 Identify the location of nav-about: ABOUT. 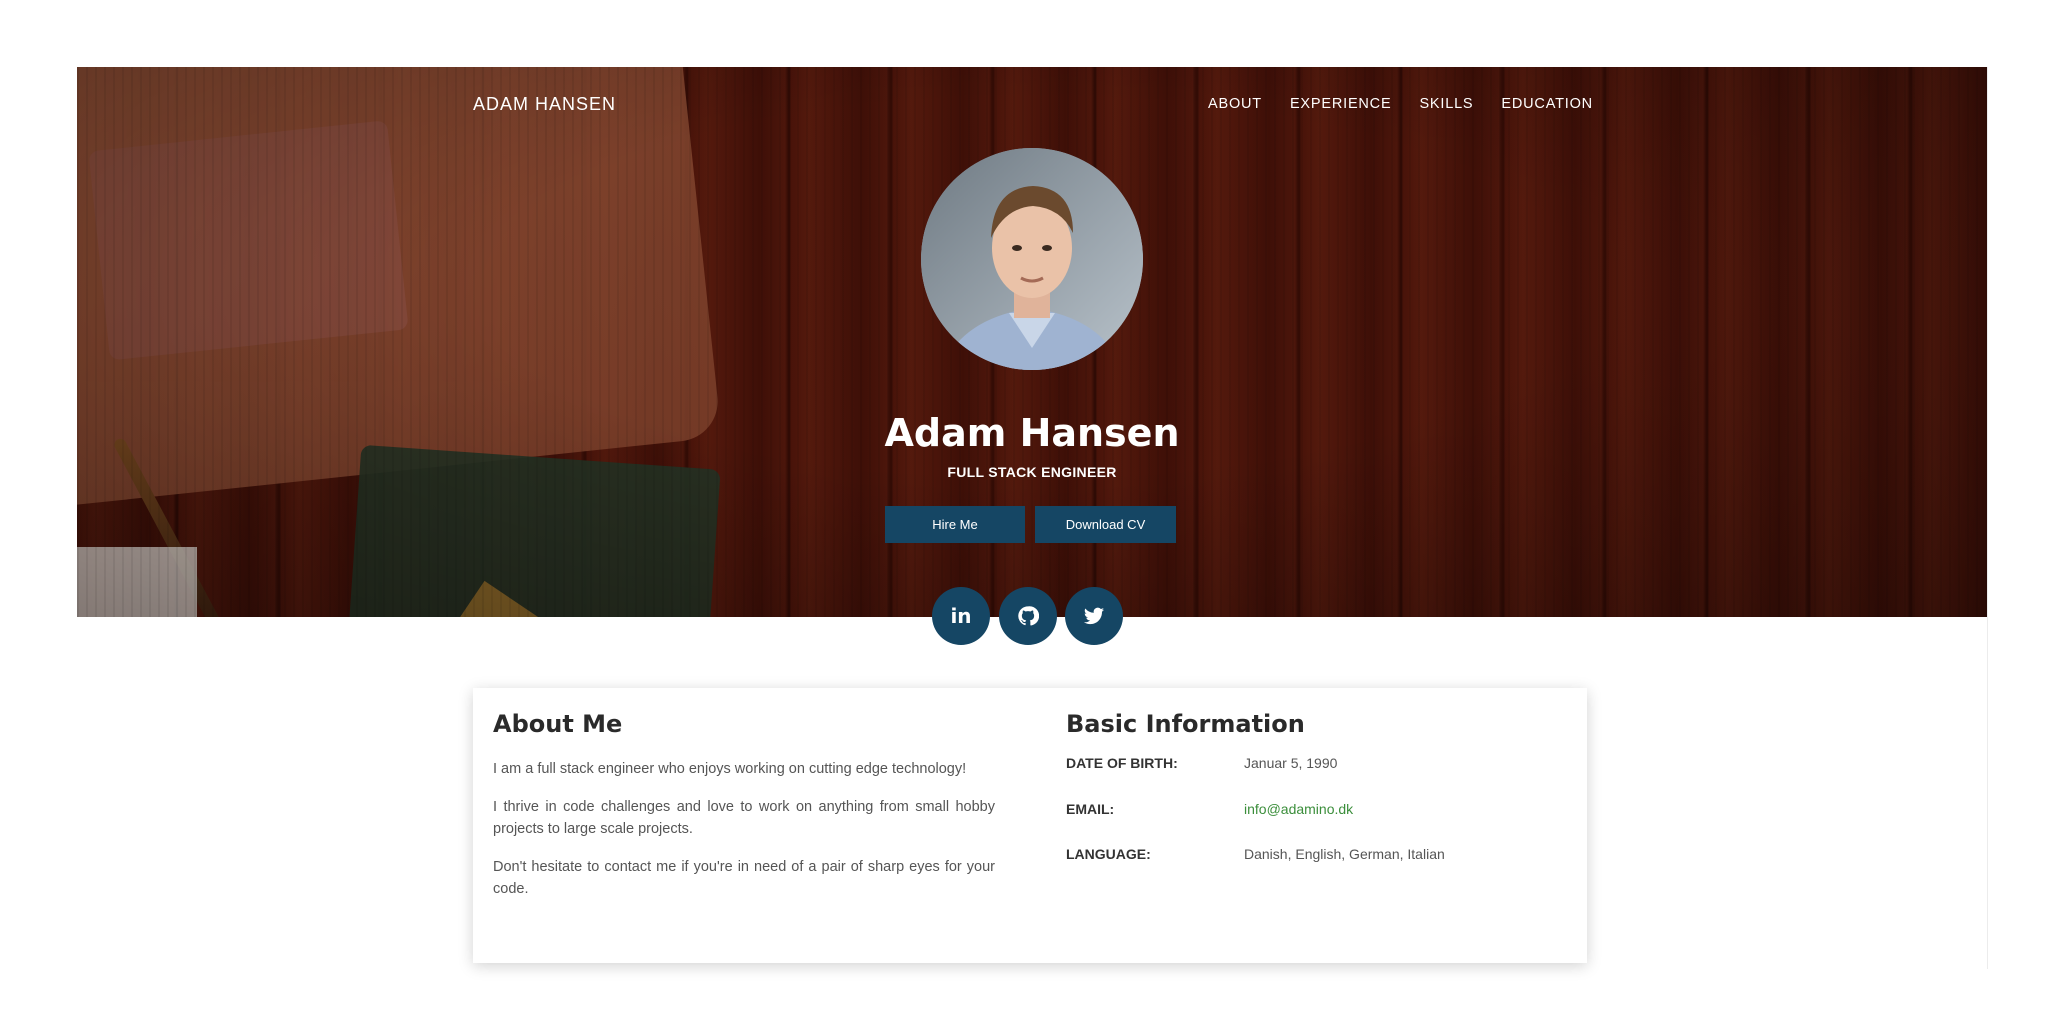
(1235, 104).